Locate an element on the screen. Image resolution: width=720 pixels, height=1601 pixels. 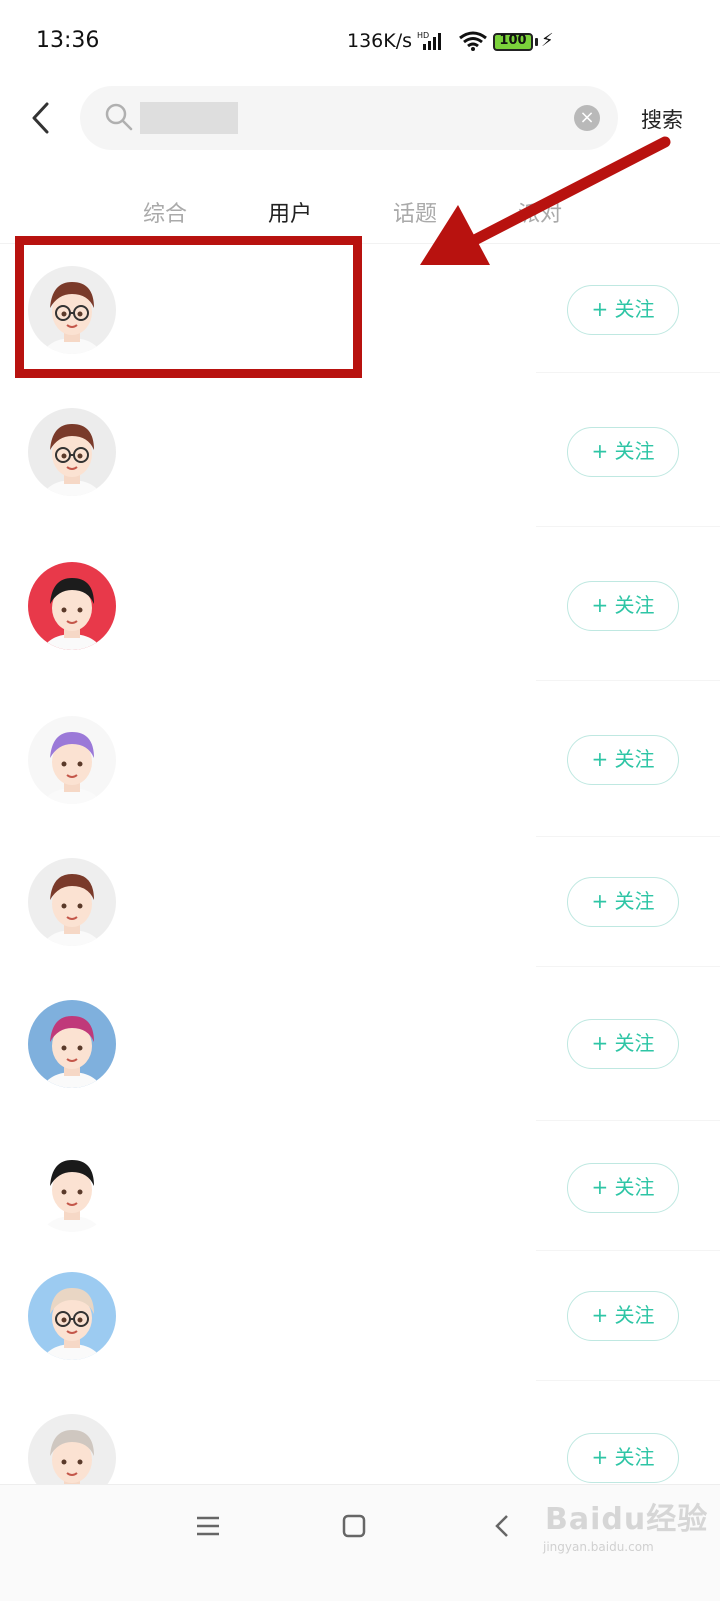
search-icon is located at coordinates (119, 119).